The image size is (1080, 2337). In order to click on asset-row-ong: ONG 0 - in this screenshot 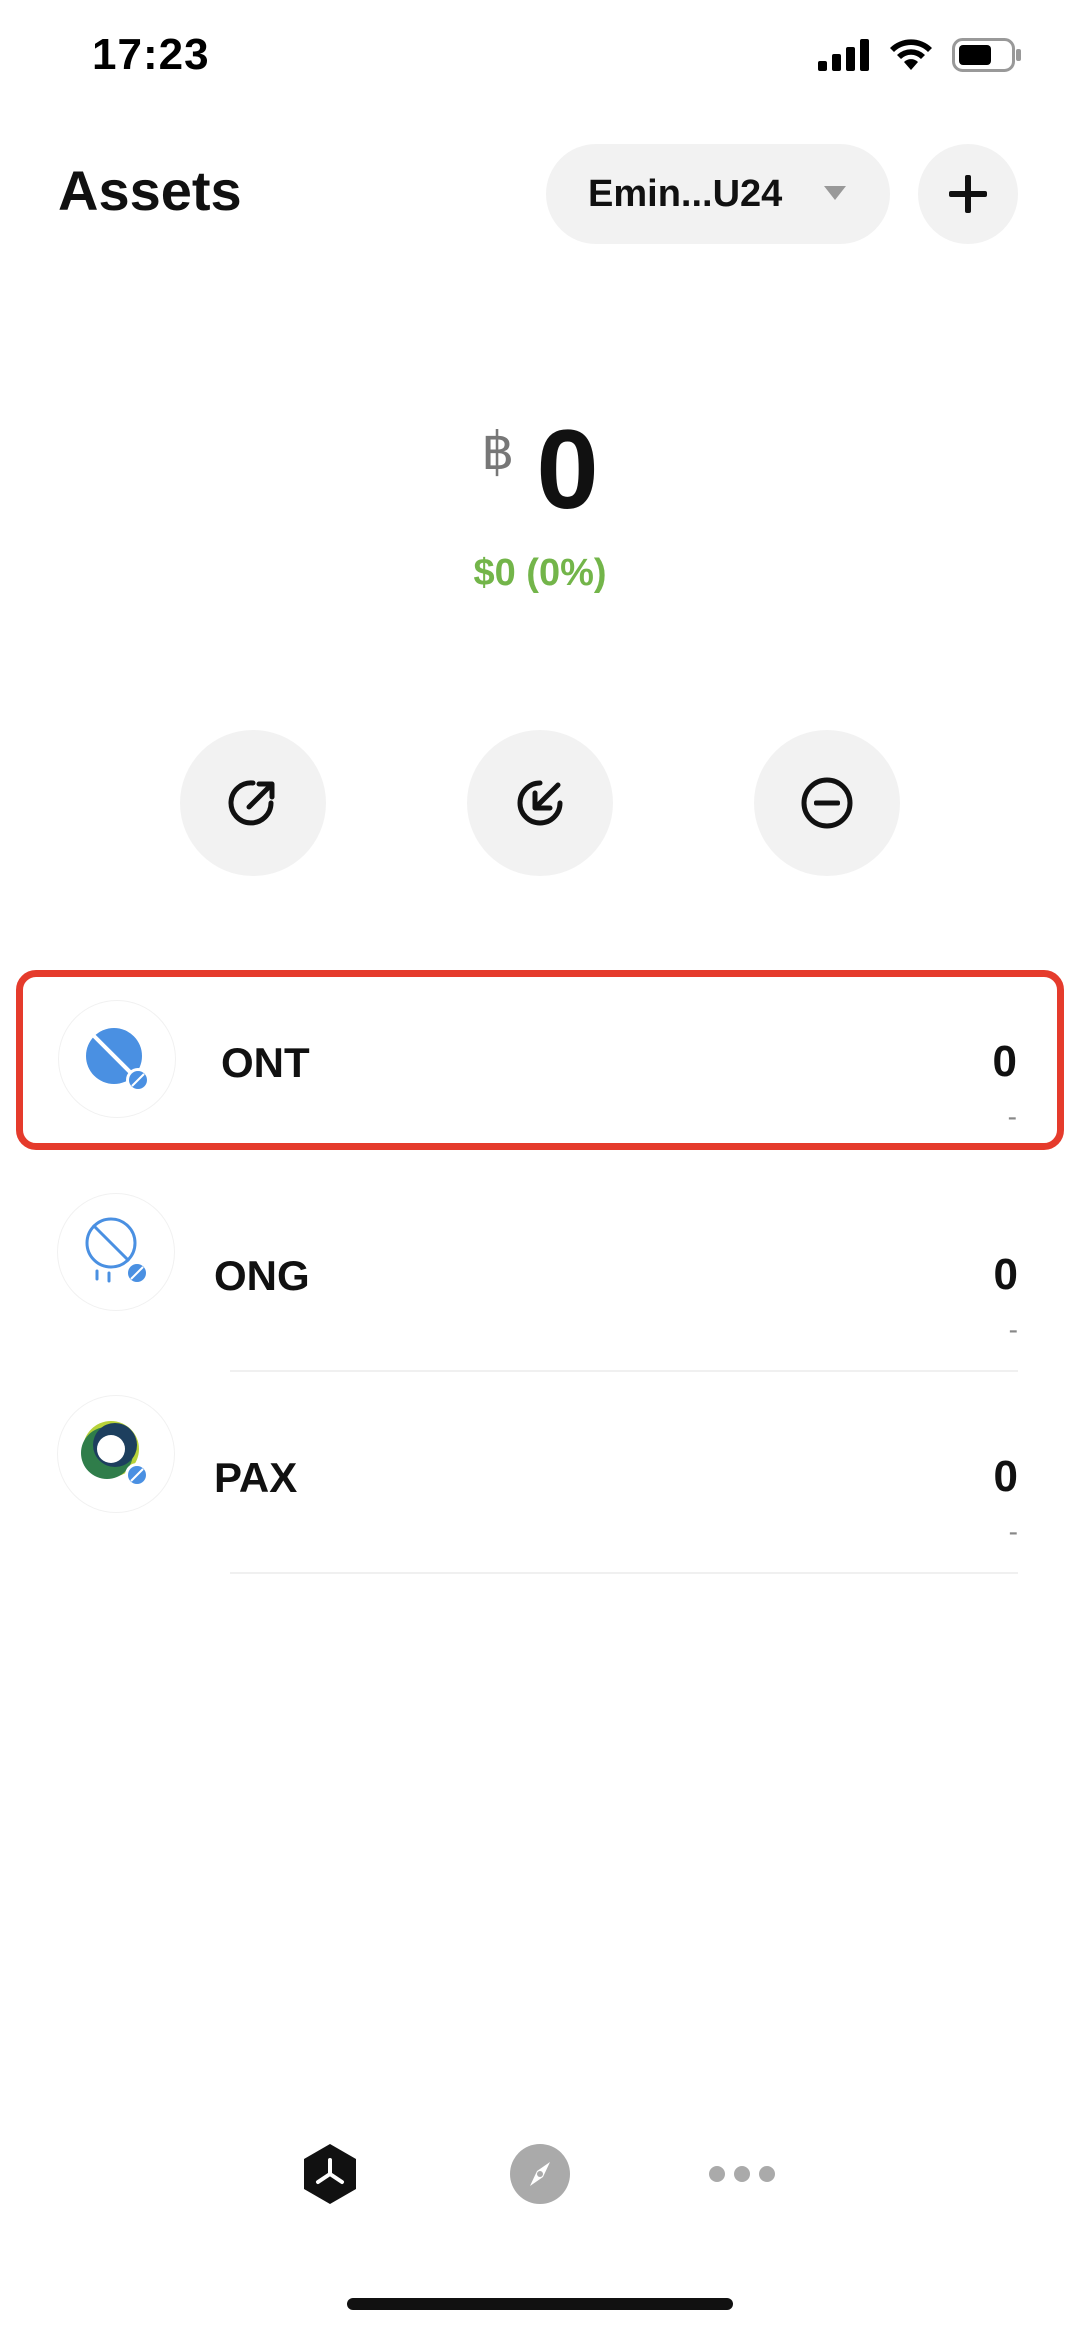, I will do `click(540, 1271)`.